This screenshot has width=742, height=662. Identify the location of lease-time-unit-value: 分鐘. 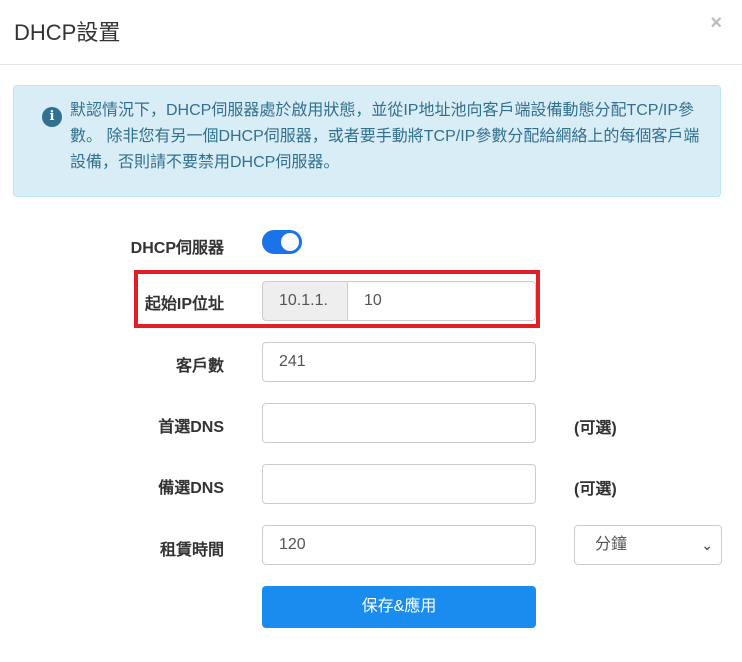
(611, 544).